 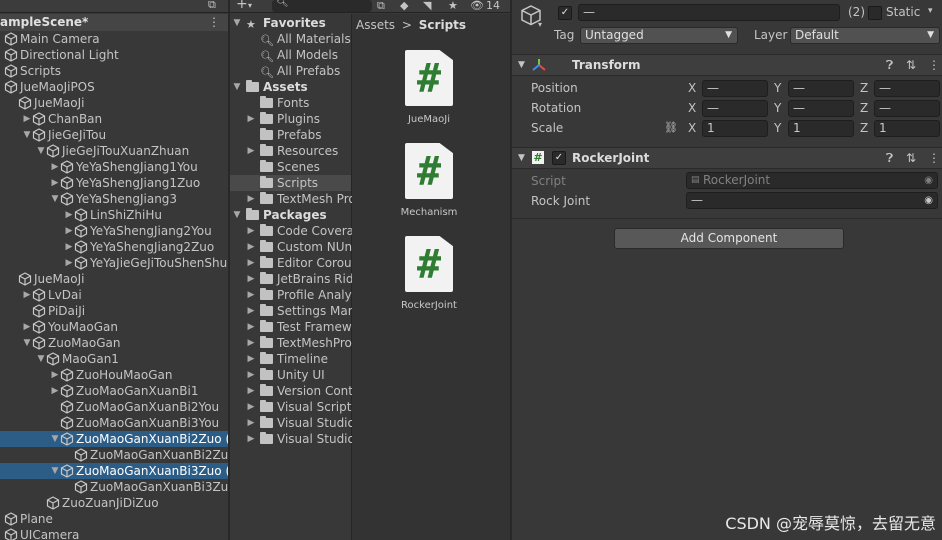 I want to click on visibility-icon: 👁︎, so click(x=477, y=6).